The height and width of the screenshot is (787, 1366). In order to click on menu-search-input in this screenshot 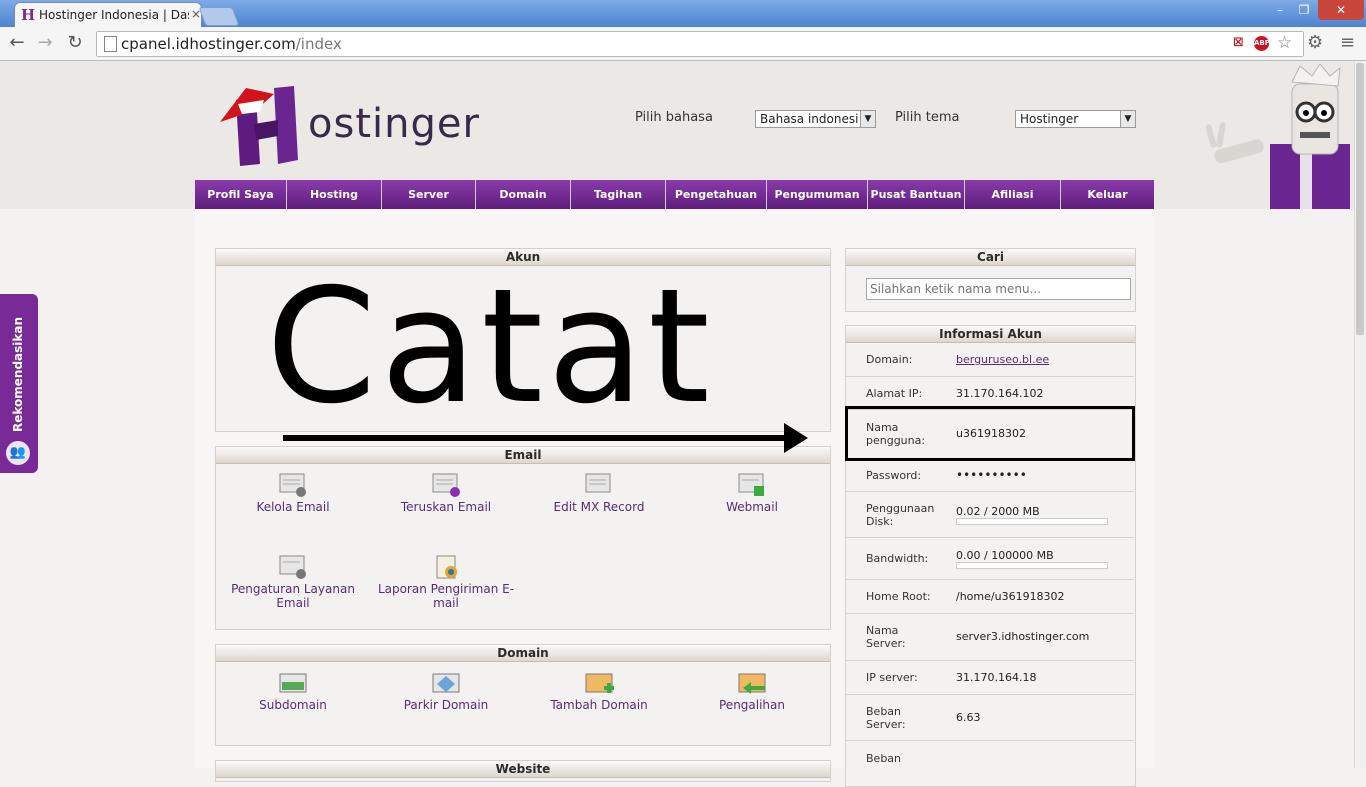, I will do `click(998, 289)`.